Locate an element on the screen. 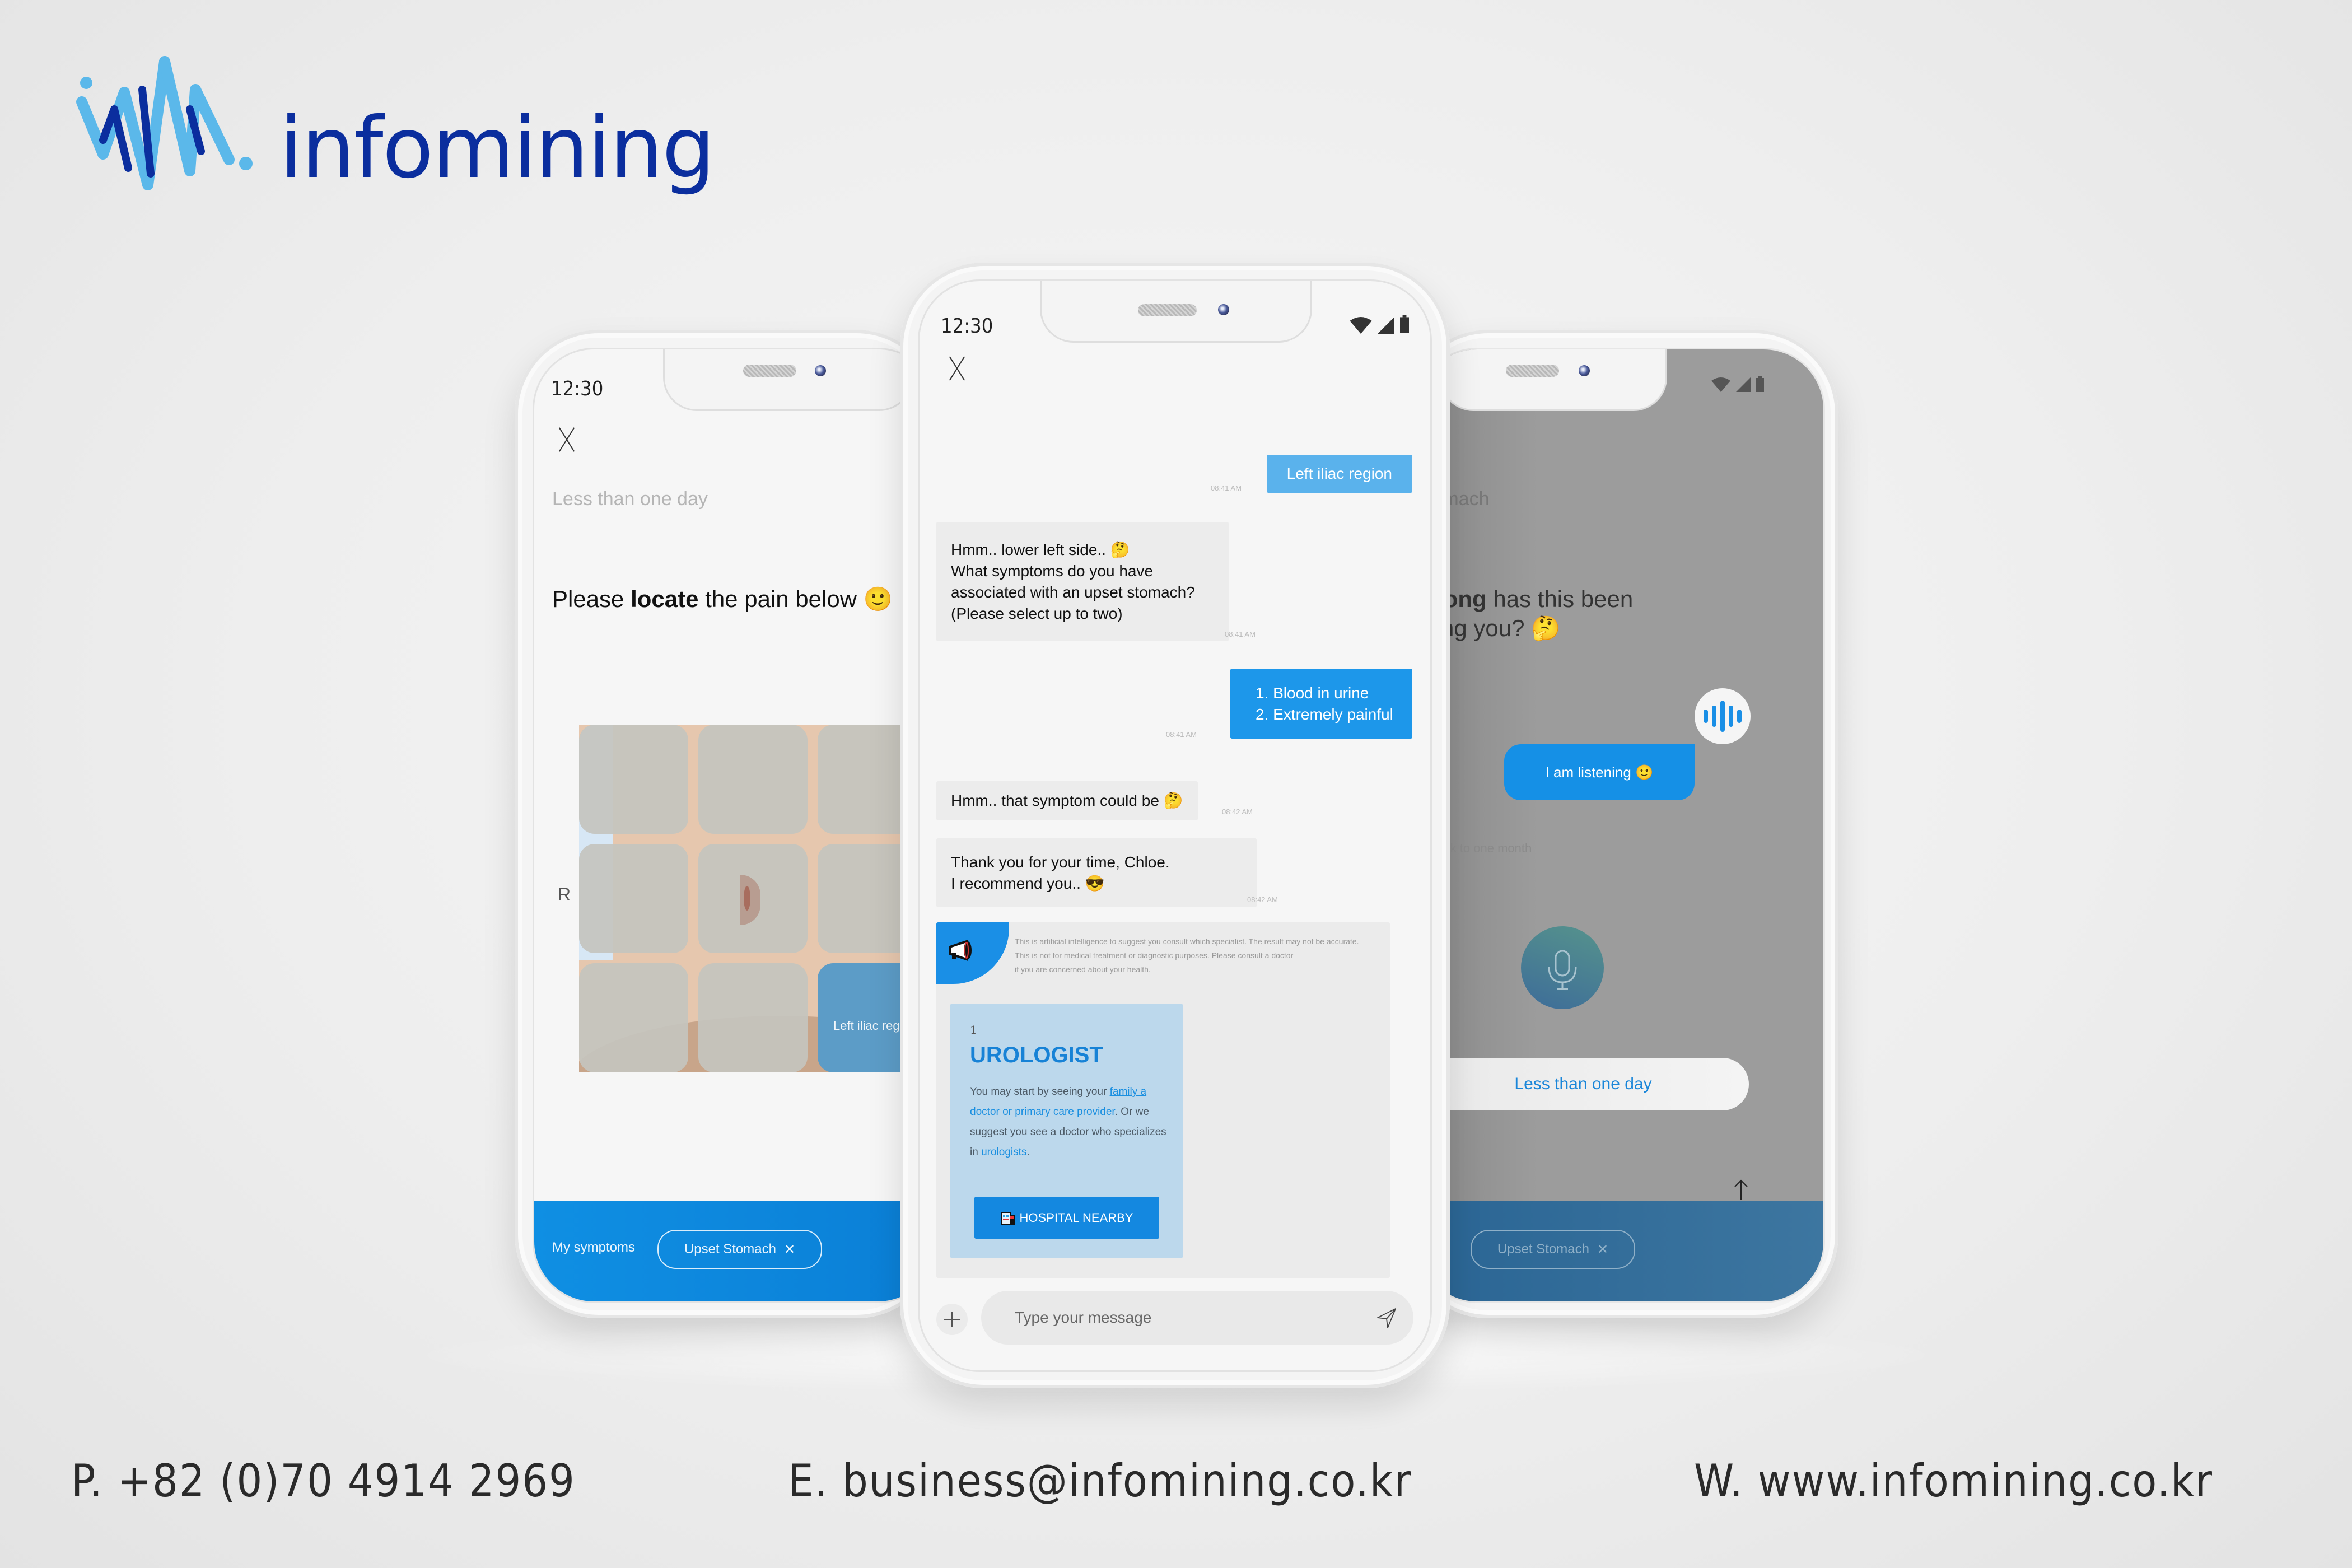 The image size is (2352, 1568). message-line: Hmm.. that symptom could be 🤔 is located at coordinates (1067, 801).